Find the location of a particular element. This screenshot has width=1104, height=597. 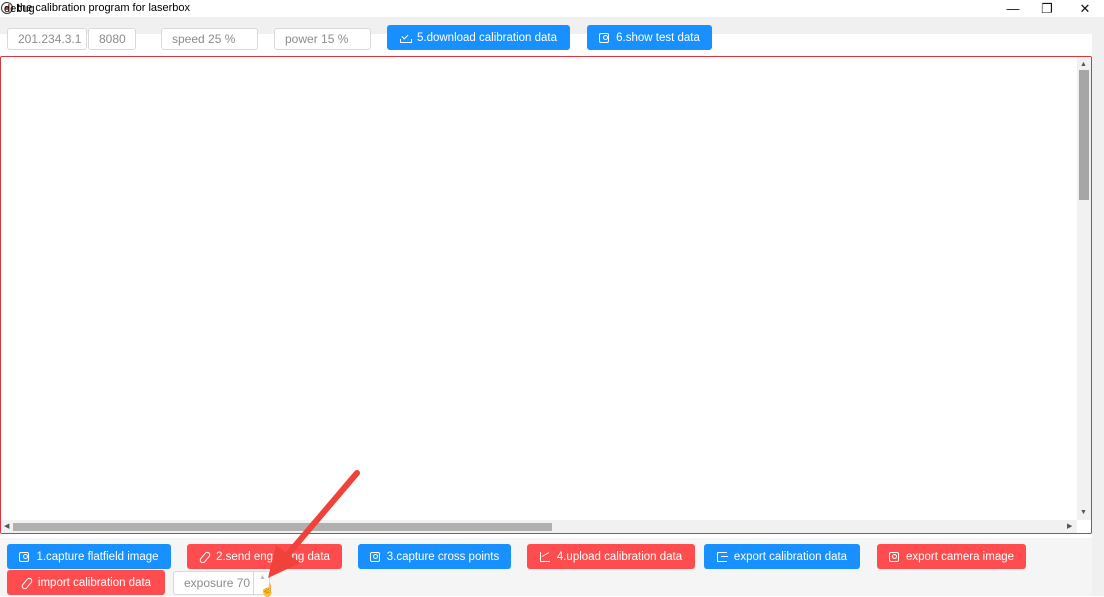

show-test-data-label: 6.show test data is located at coordinates (658, 37).